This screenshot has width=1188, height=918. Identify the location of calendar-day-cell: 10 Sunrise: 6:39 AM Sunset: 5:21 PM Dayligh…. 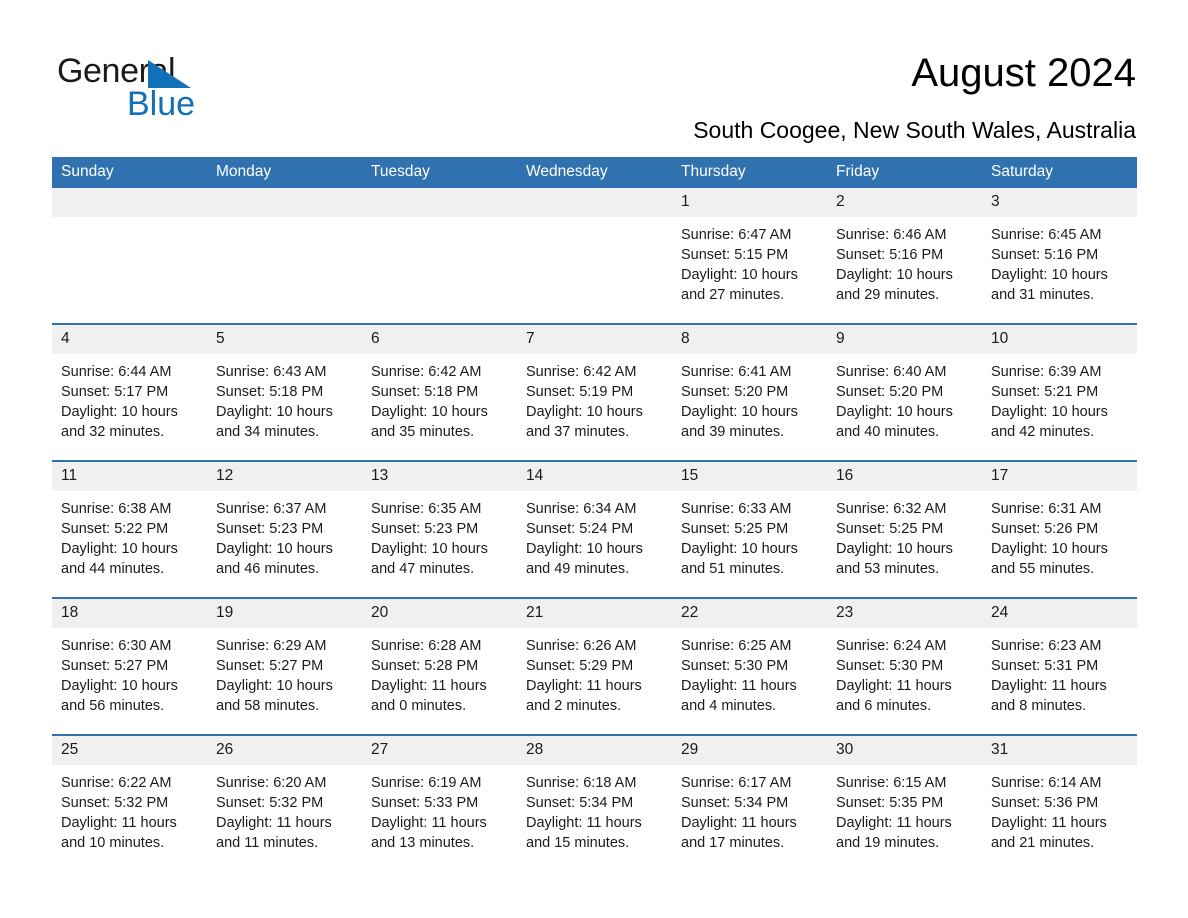
(1059, 392).